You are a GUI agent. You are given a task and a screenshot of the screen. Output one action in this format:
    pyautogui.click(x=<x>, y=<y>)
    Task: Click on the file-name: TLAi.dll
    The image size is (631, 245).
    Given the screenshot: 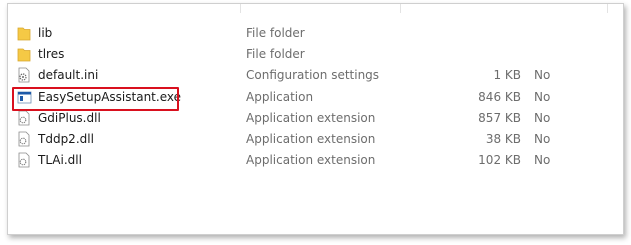 What is the action you would take?
    pyautogui.click(x=60, y=160)
    